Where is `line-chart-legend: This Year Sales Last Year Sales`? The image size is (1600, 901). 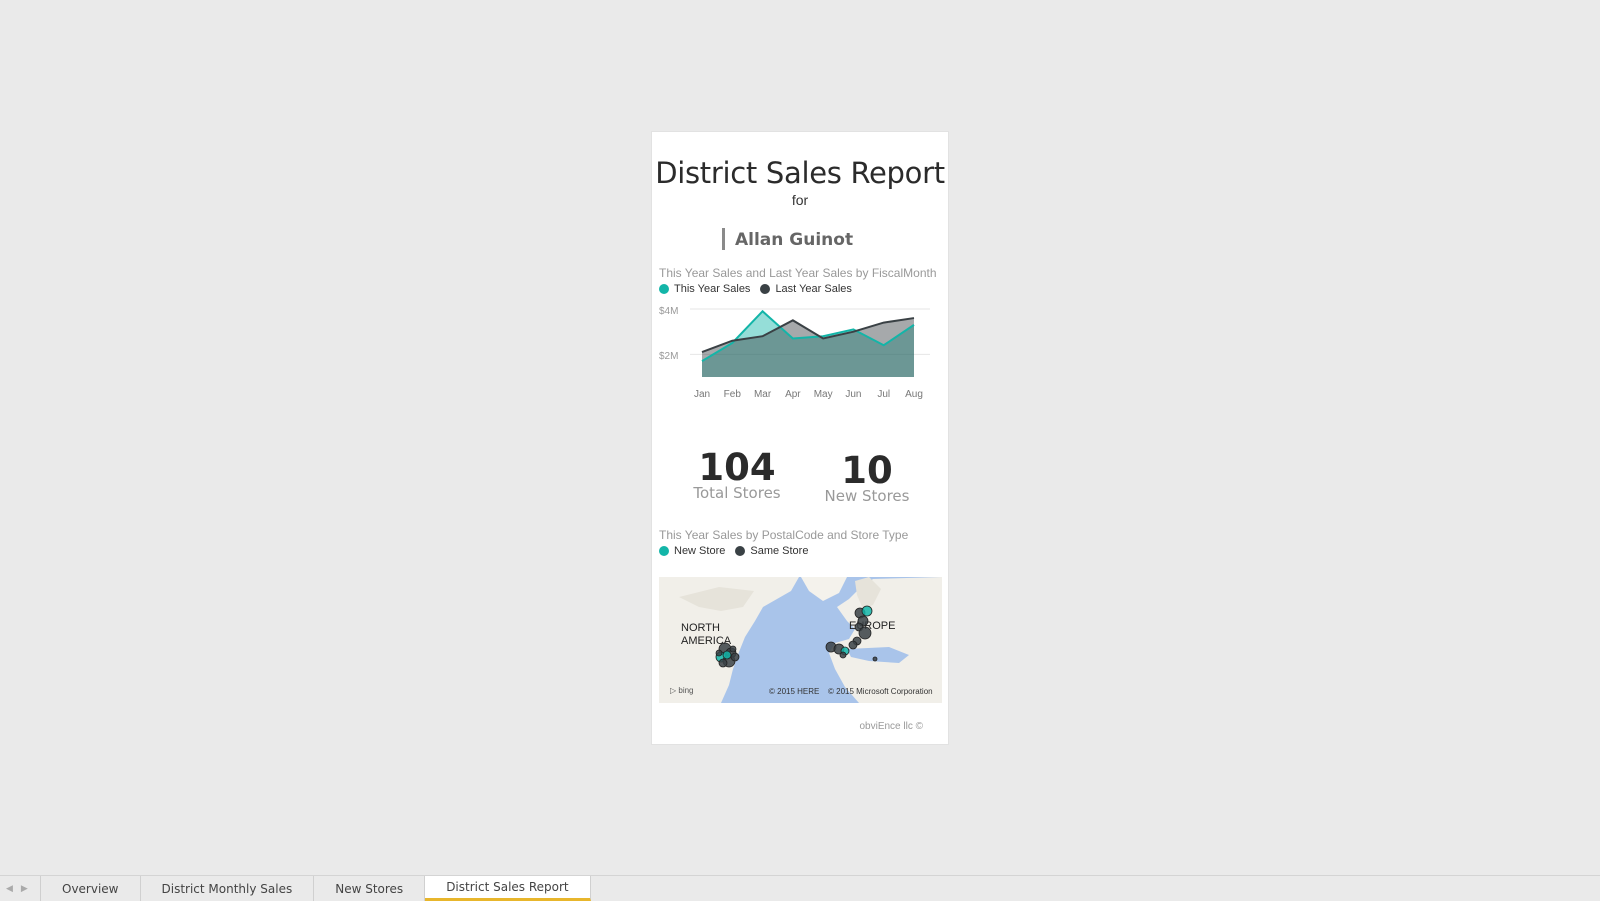 line-chart-legend: This Year Sales Last Year Sales is located at coordinates (755, 289).